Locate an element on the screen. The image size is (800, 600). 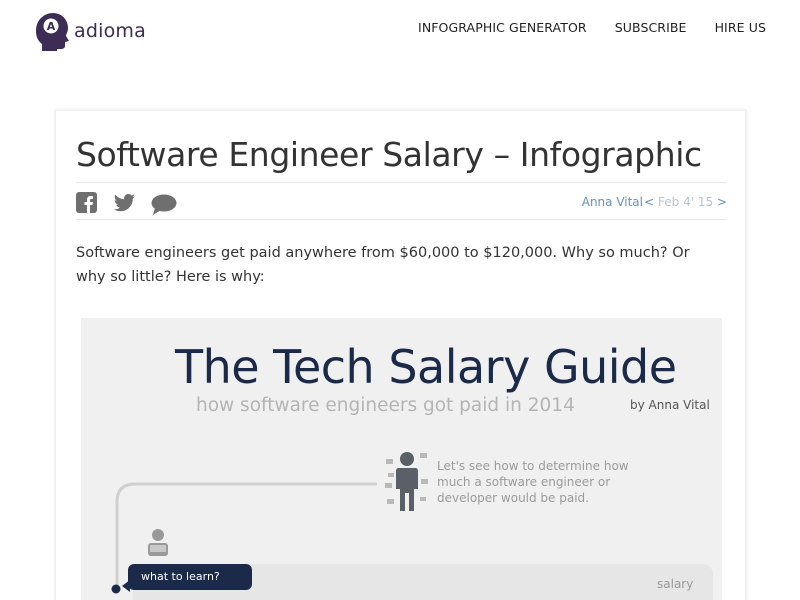
post-date: Feb 4' 15 is located at coordinates (686, 202).